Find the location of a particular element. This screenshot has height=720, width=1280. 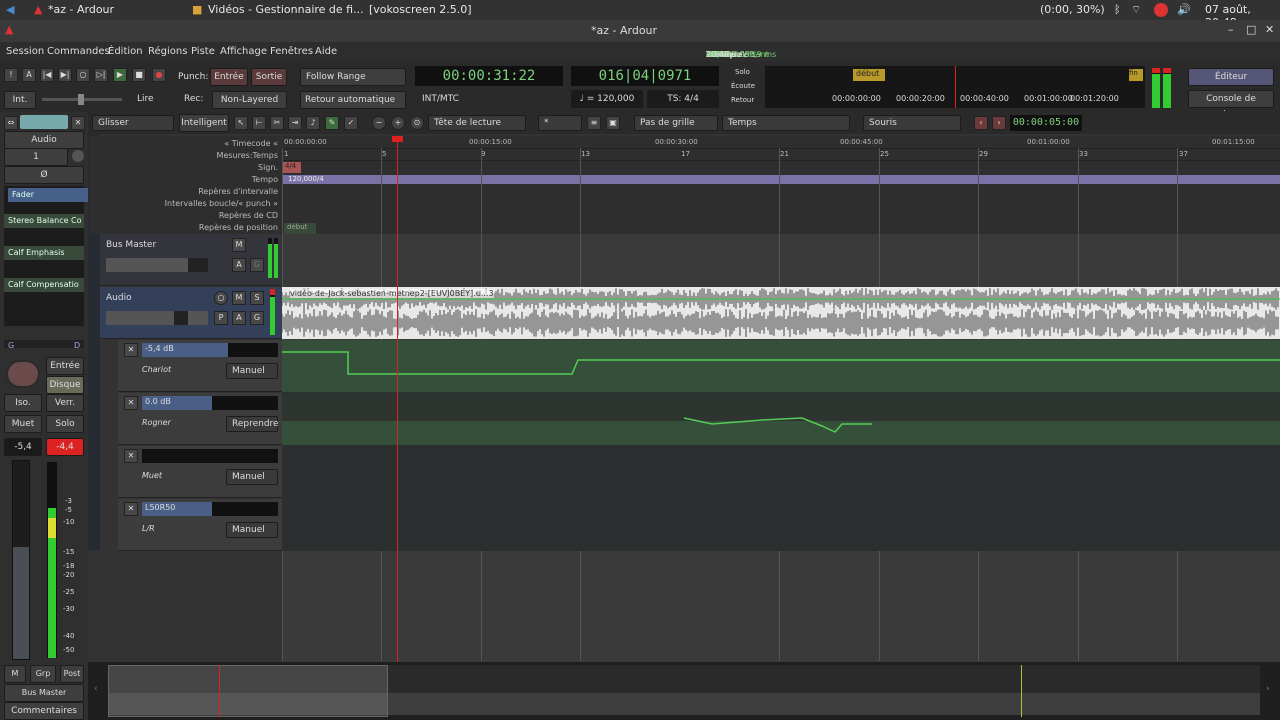

strip-name-button: Audio is located at coordinates (44, 140).